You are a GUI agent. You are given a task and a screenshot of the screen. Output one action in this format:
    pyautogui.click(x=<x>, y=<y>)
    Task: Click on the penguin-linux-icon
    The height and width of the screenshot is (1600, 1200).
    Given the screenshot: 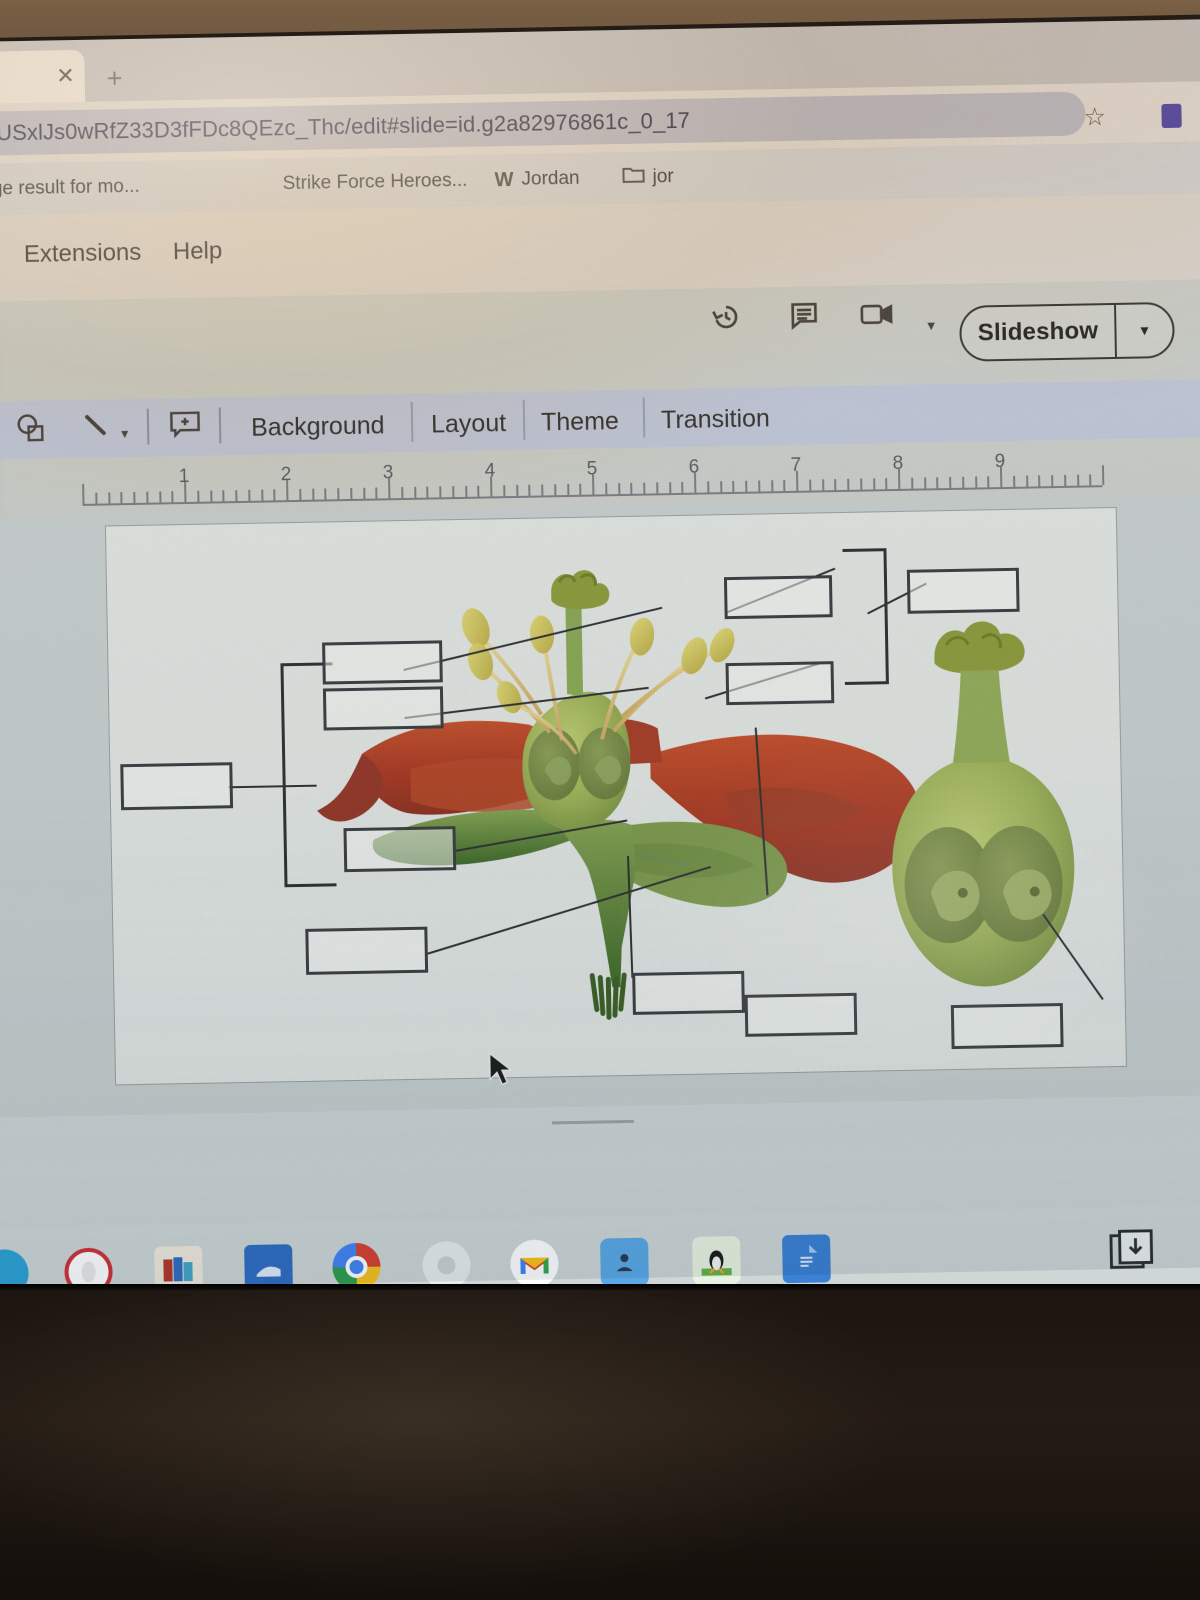 What is the action you would take?
    pyautogui.click(x=716, y=1260)
    